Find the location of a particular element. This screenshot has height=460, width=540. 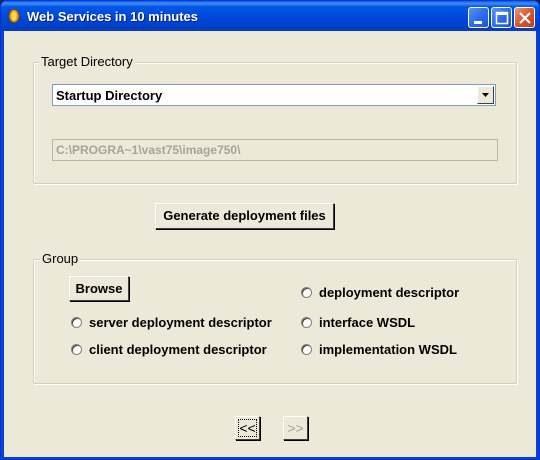

maximize-icon is located at coordinates (502, 18).